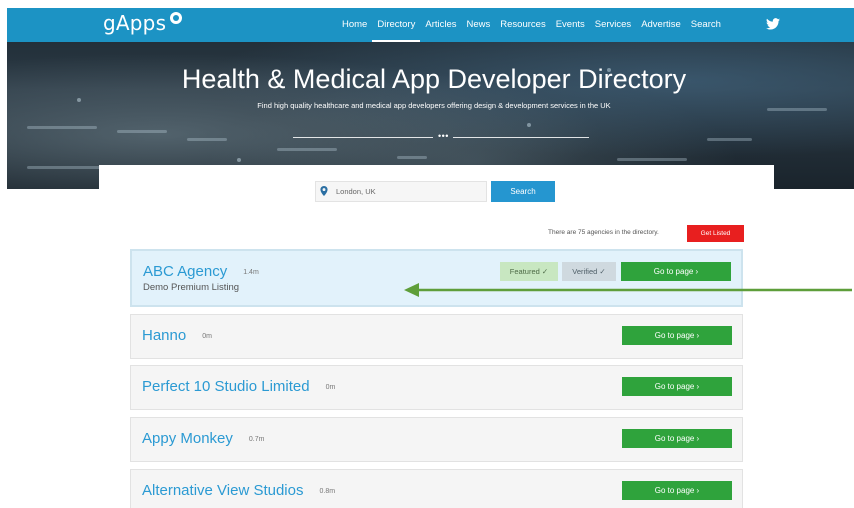 This screenshot has height=508, width=854. What do you see at coordinates (354, 25) in the screenshot?
I see `nav-home: Home` at bounding box center [354, 25].